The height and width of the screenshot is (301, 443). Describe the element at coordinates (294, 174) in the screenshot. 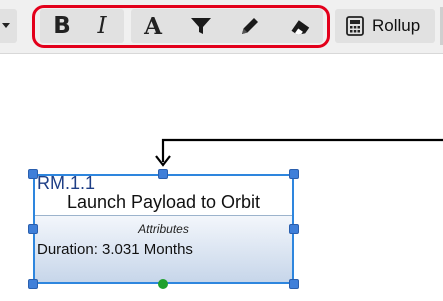

I see `resize-handle-top-right` at that location.